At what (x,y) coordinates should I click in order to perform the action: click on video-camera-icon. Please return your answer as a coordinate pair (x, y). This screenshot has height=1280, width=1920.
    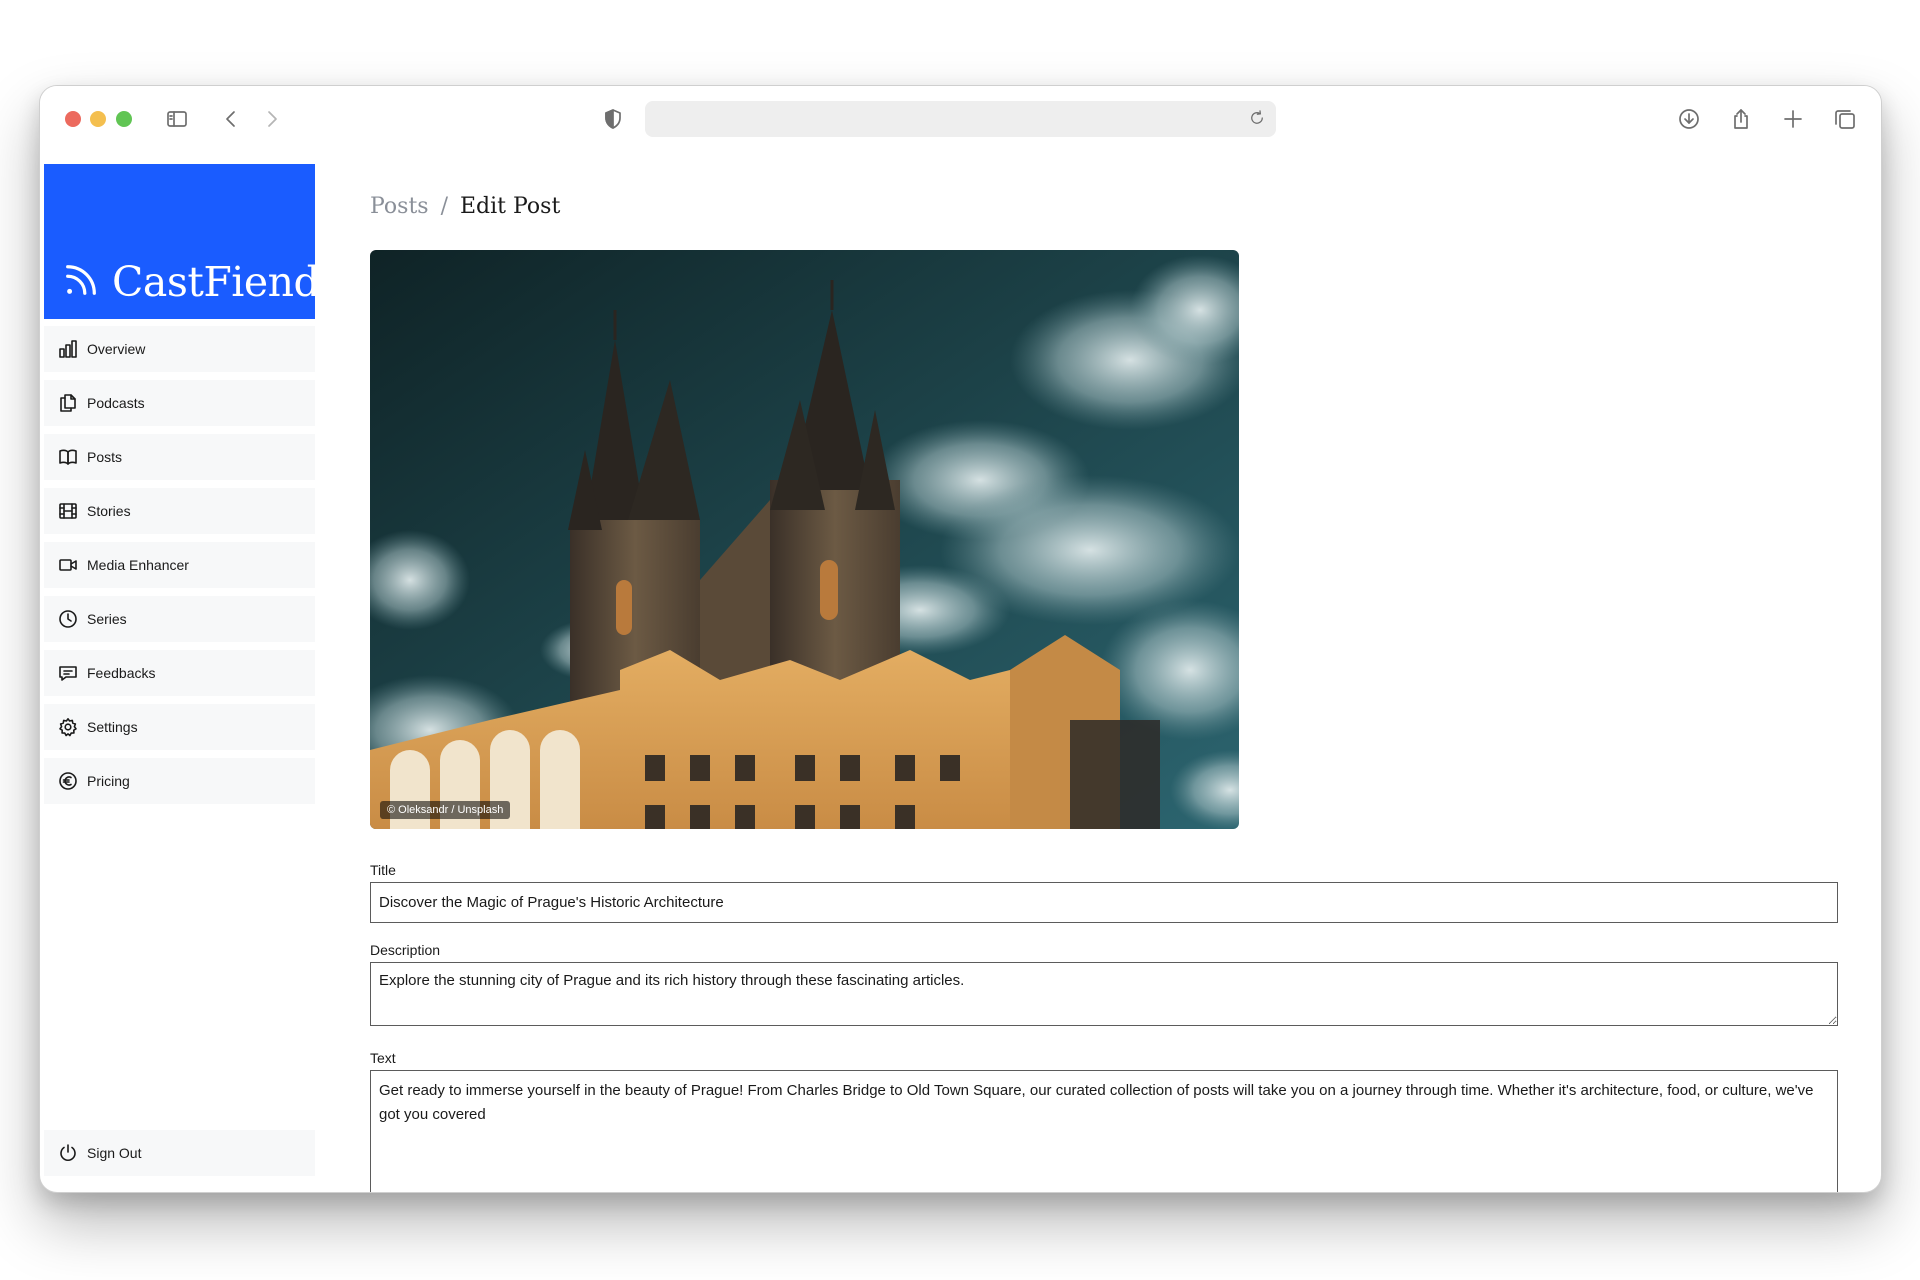
    Looking at the image, I should click on (68, 565).